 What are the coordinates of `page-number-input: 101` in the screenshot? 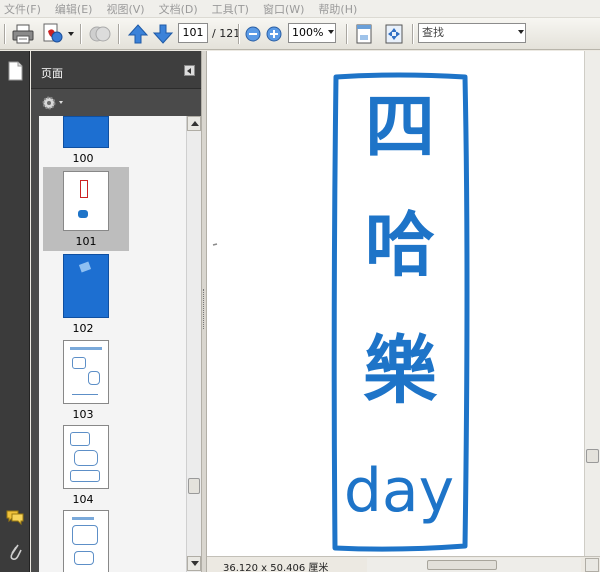 It's located at (193, 33).